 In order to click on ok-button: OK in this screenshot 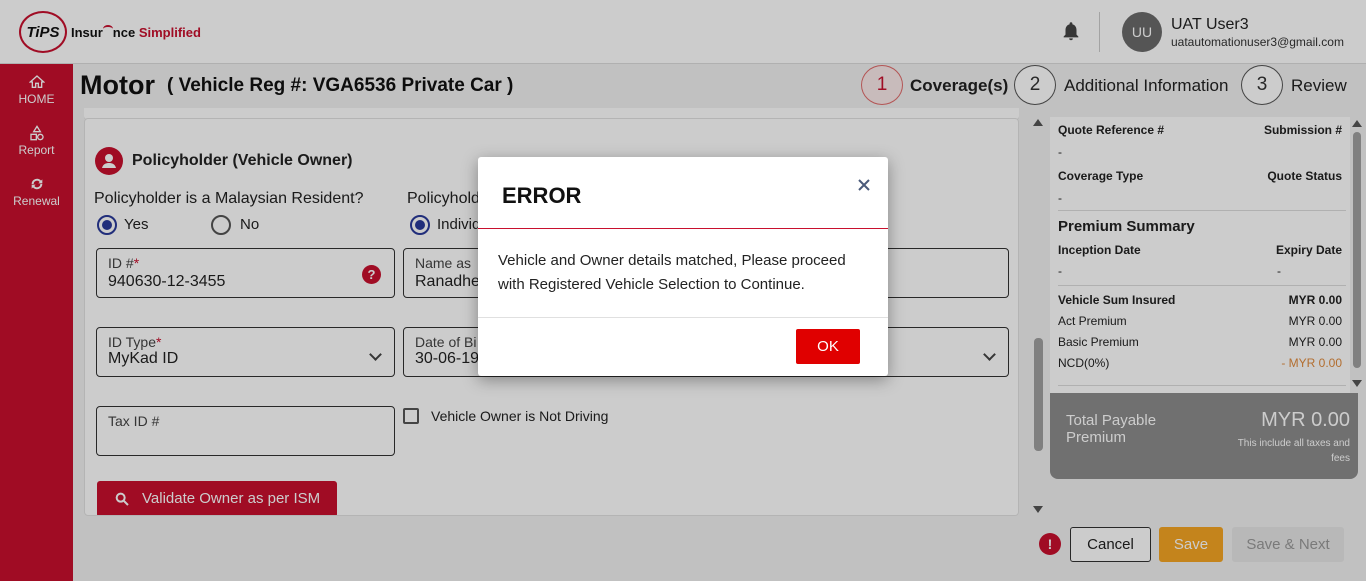, I will do `click(828, 346)`.